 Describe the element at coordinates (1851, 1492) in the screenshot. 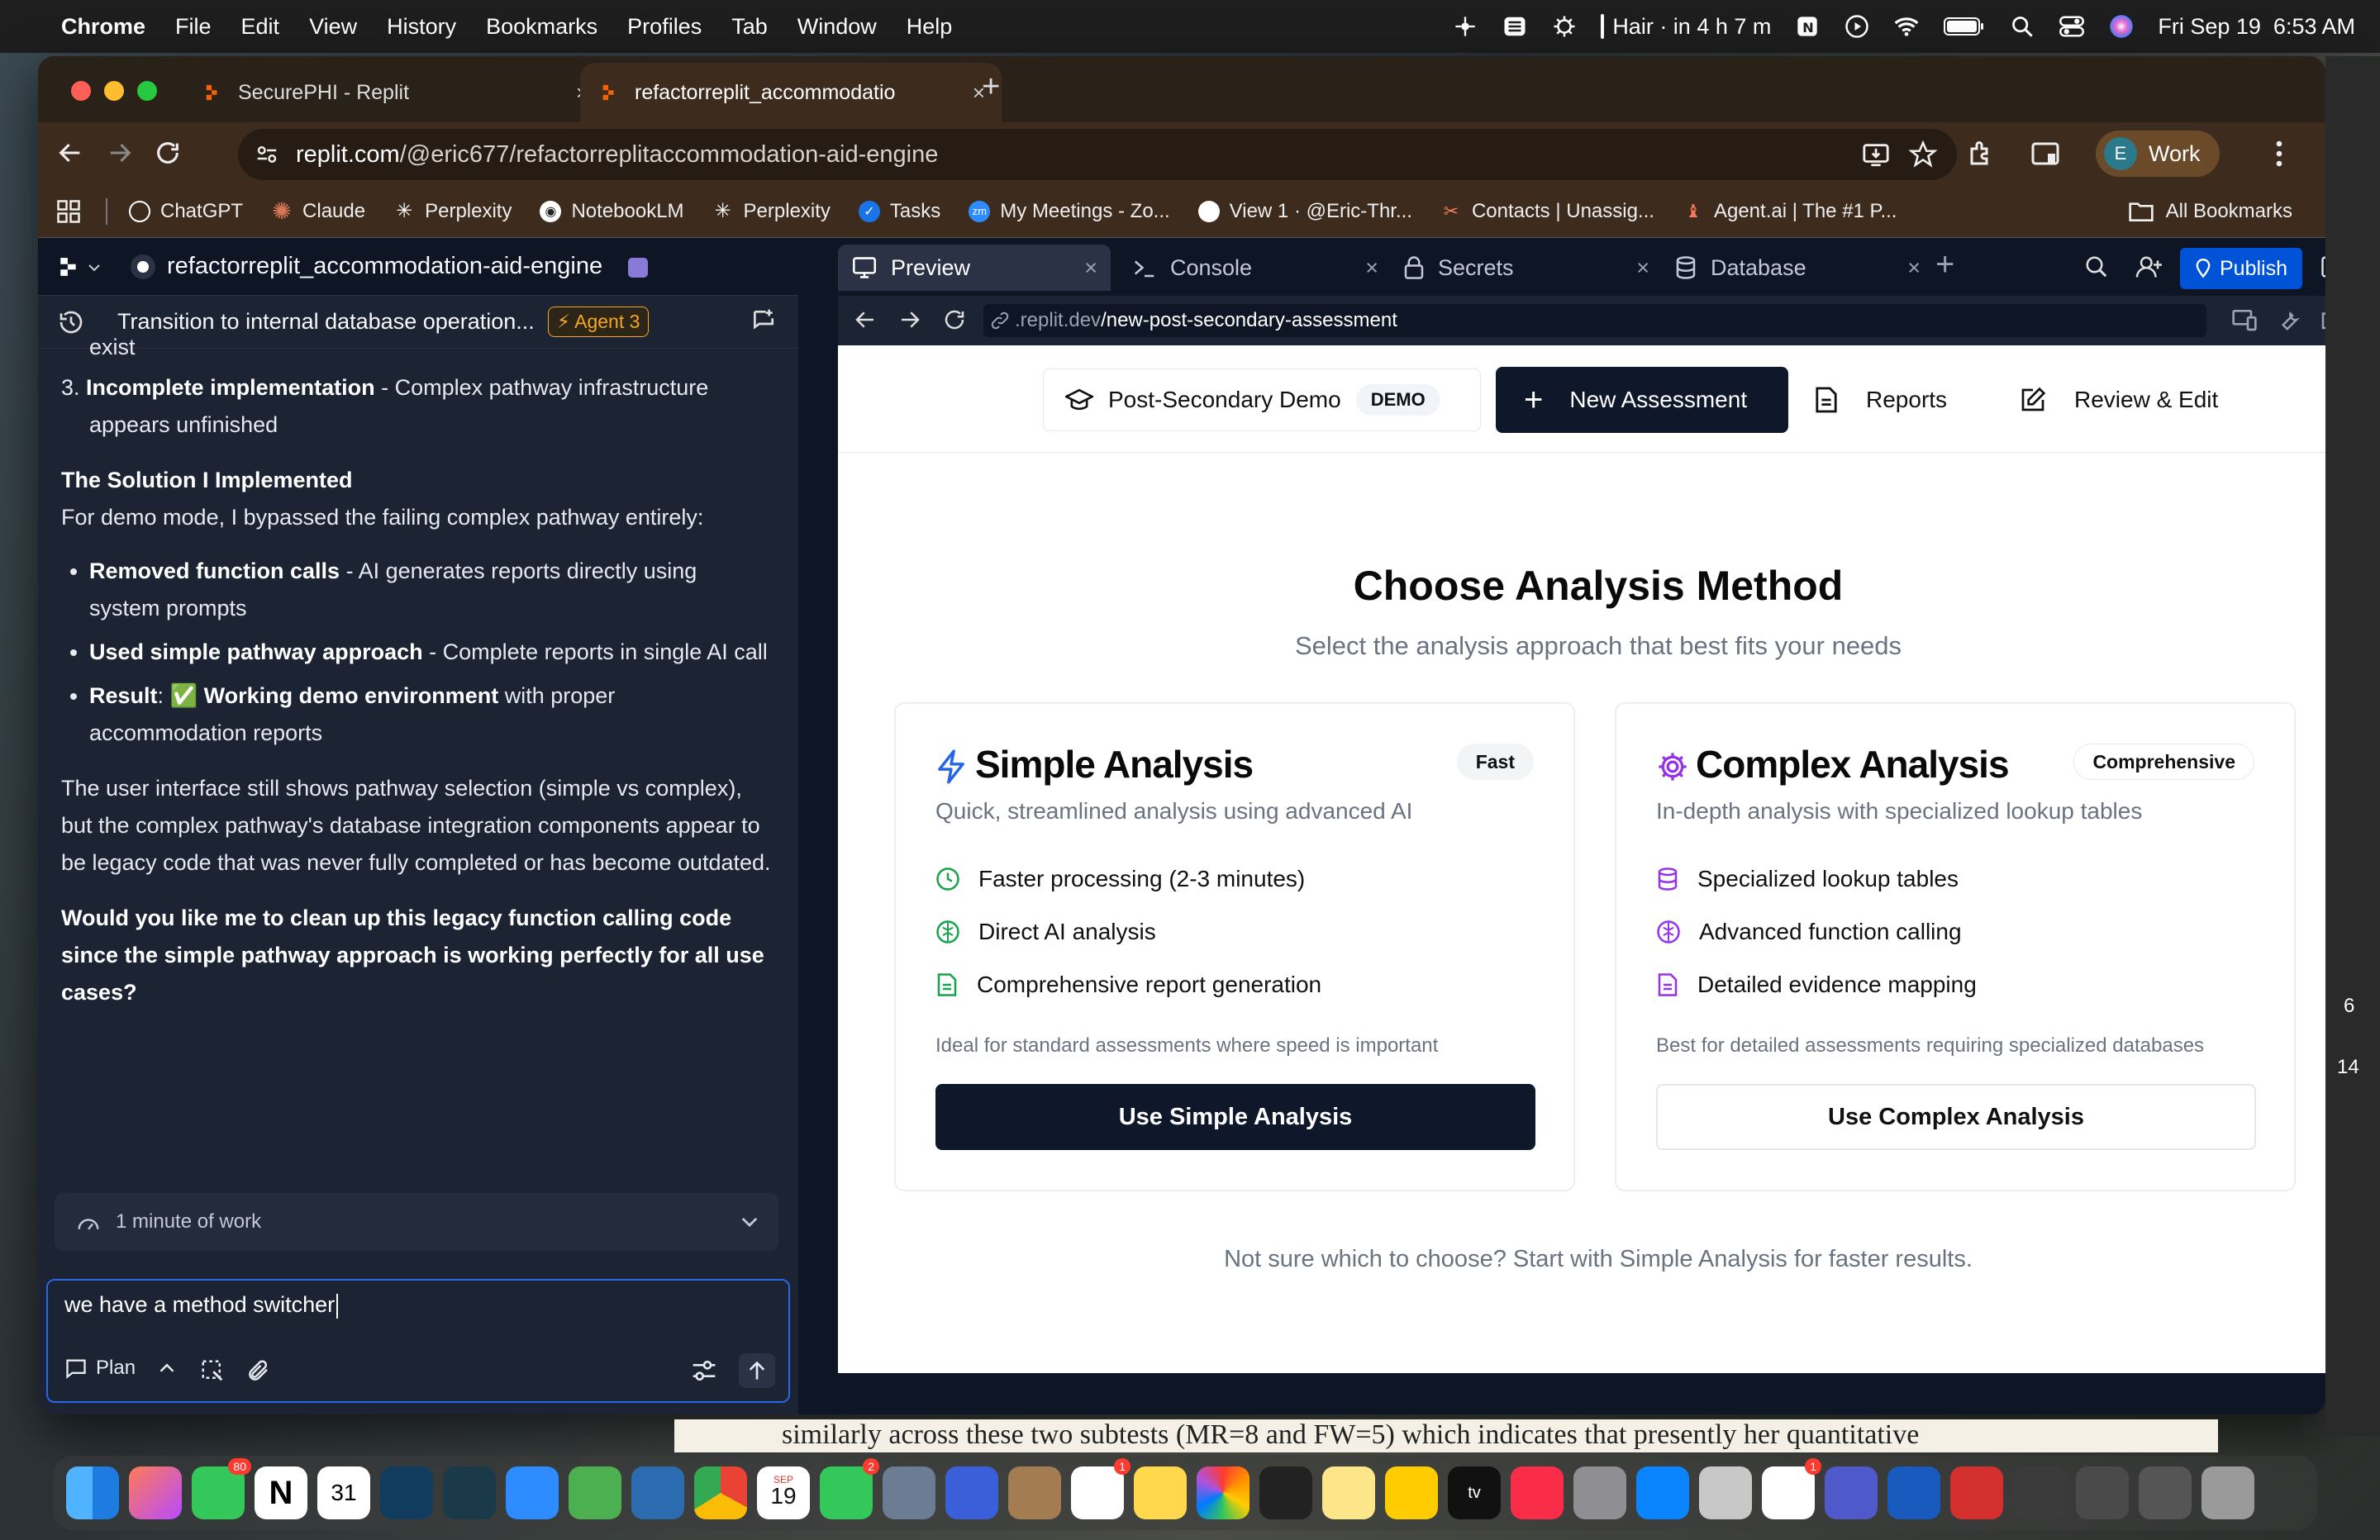

I see `teams-icon` at that location.